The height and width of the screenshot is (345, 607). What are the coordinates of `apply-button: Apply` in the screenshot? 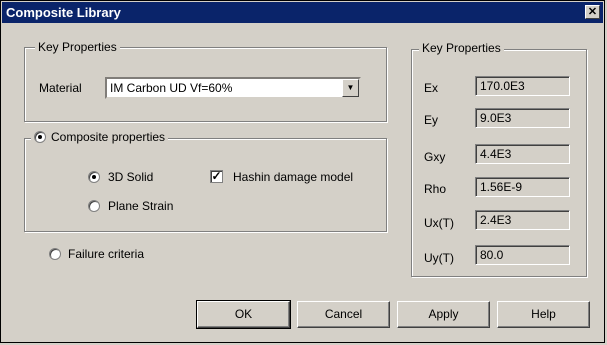 It's located at (443, 314).